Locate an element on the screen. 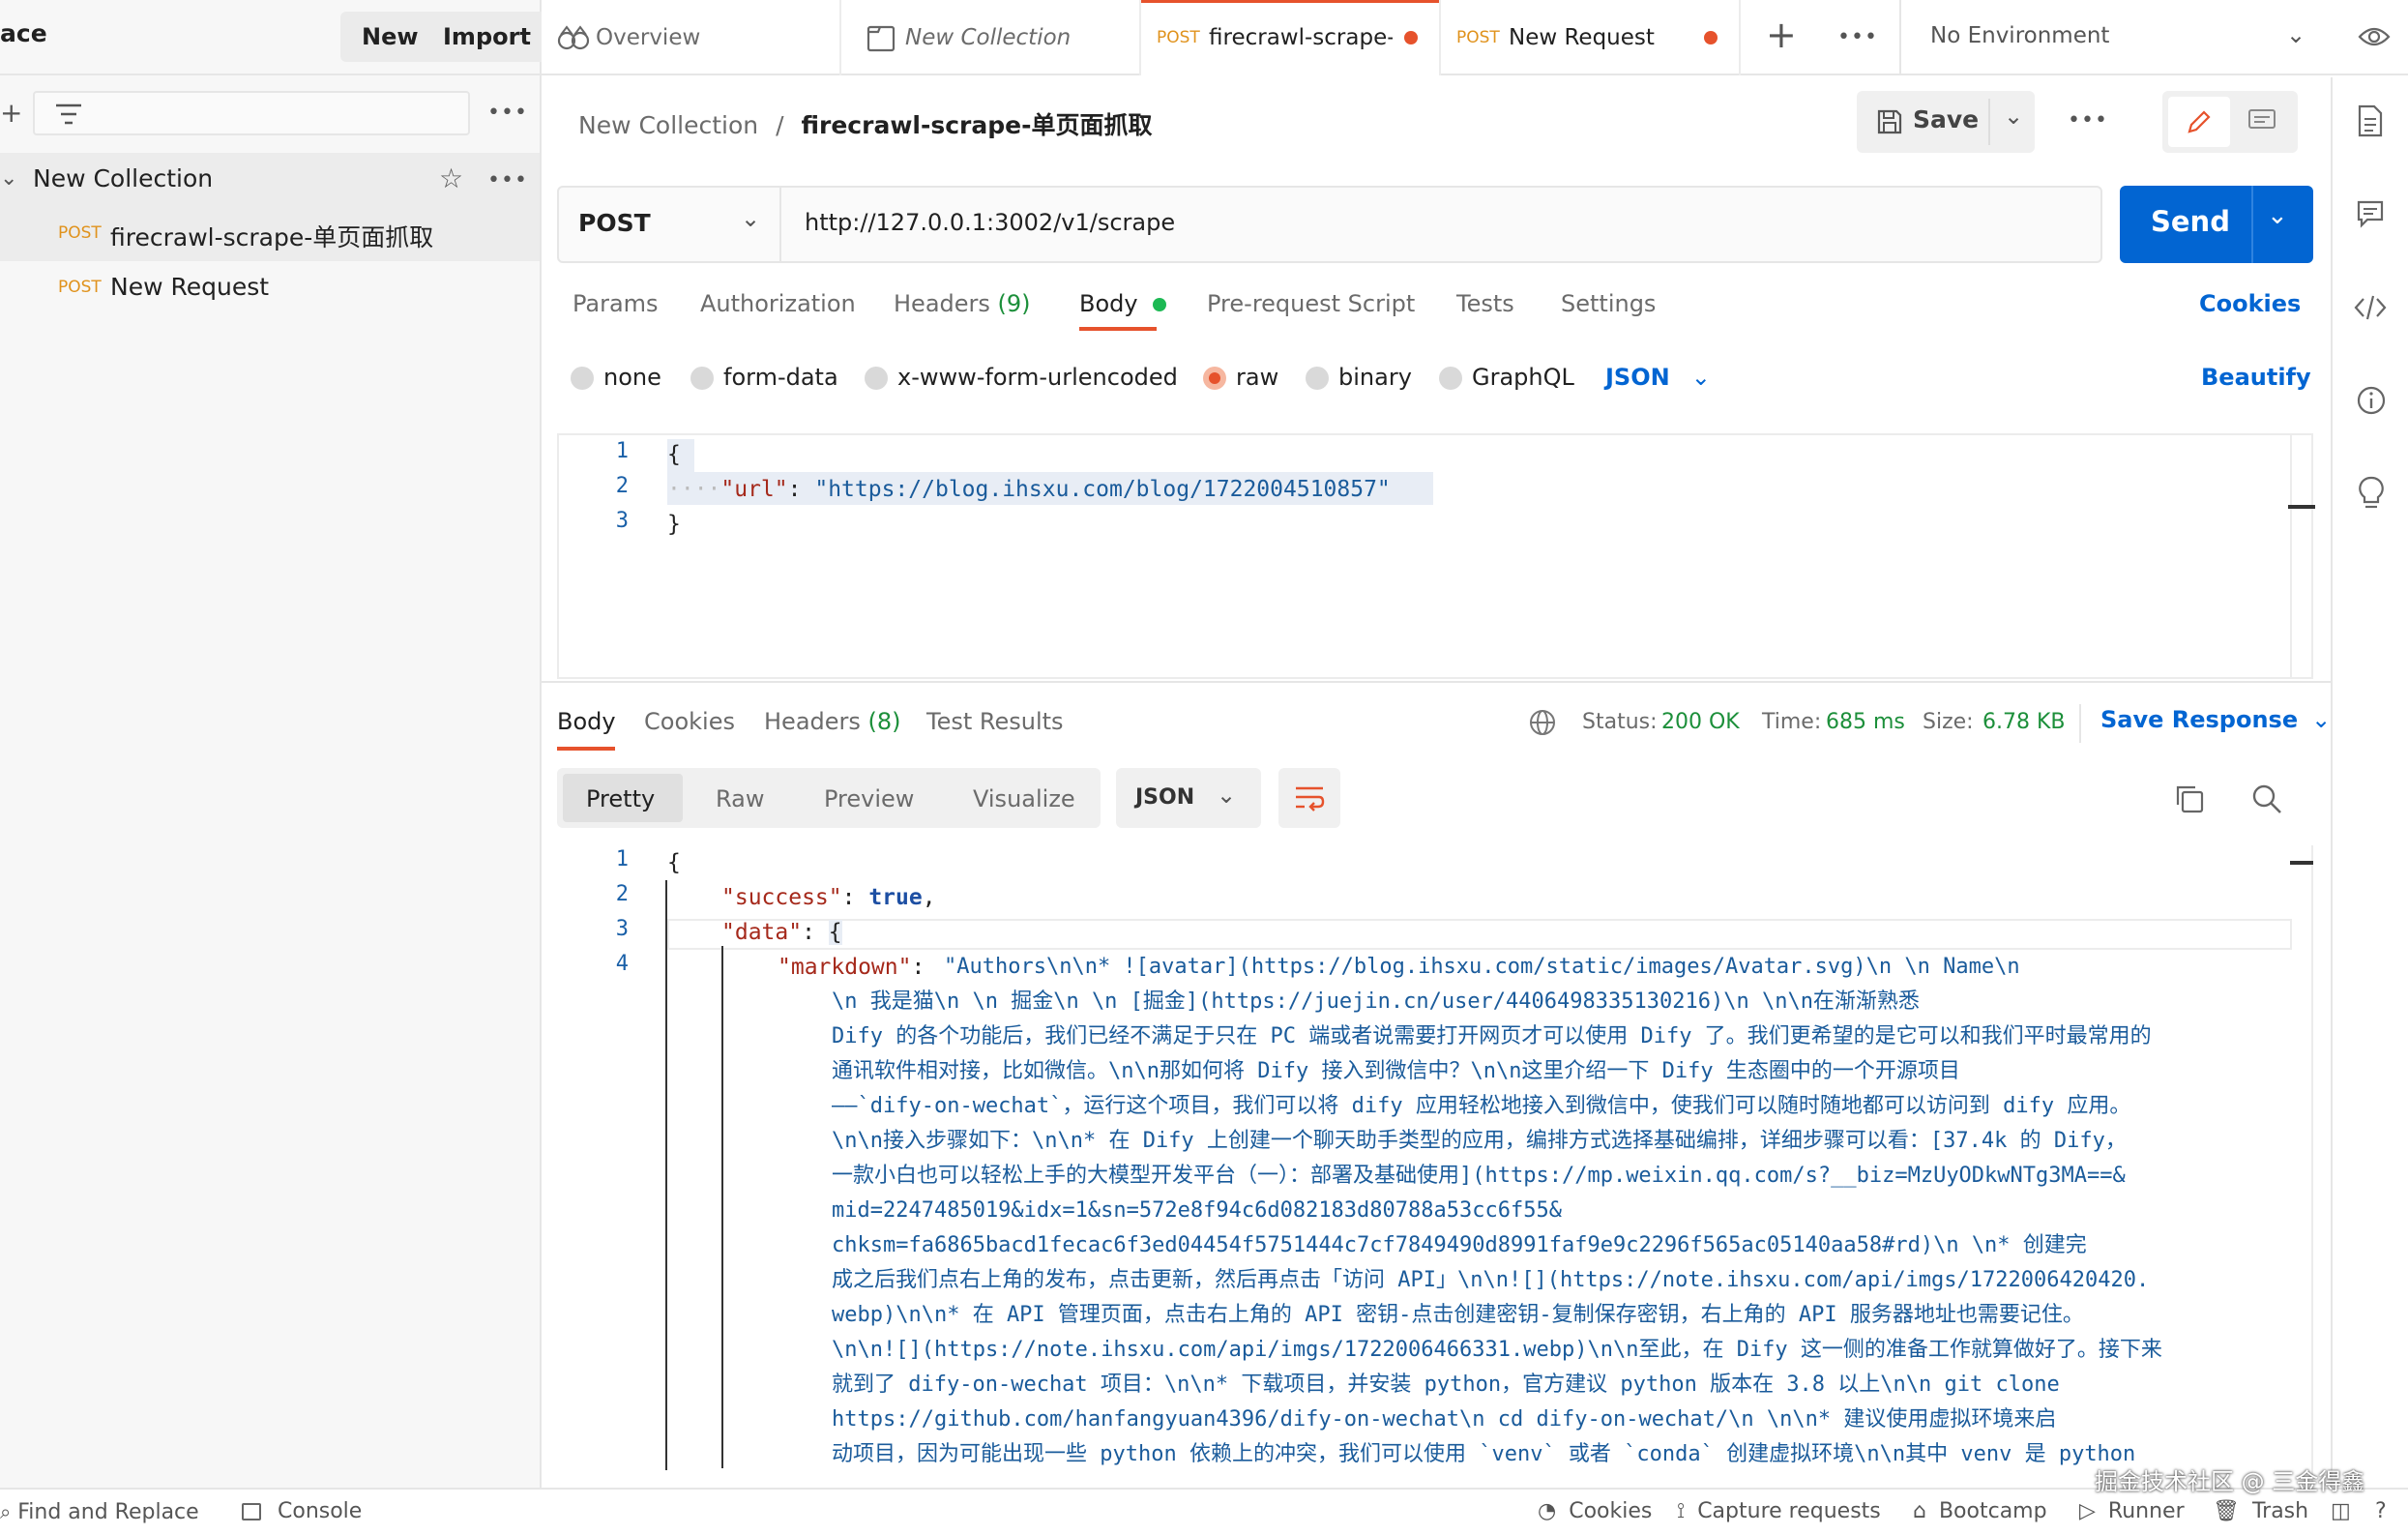  save-response-label: Save Response is located at coordinates (2199, 719).